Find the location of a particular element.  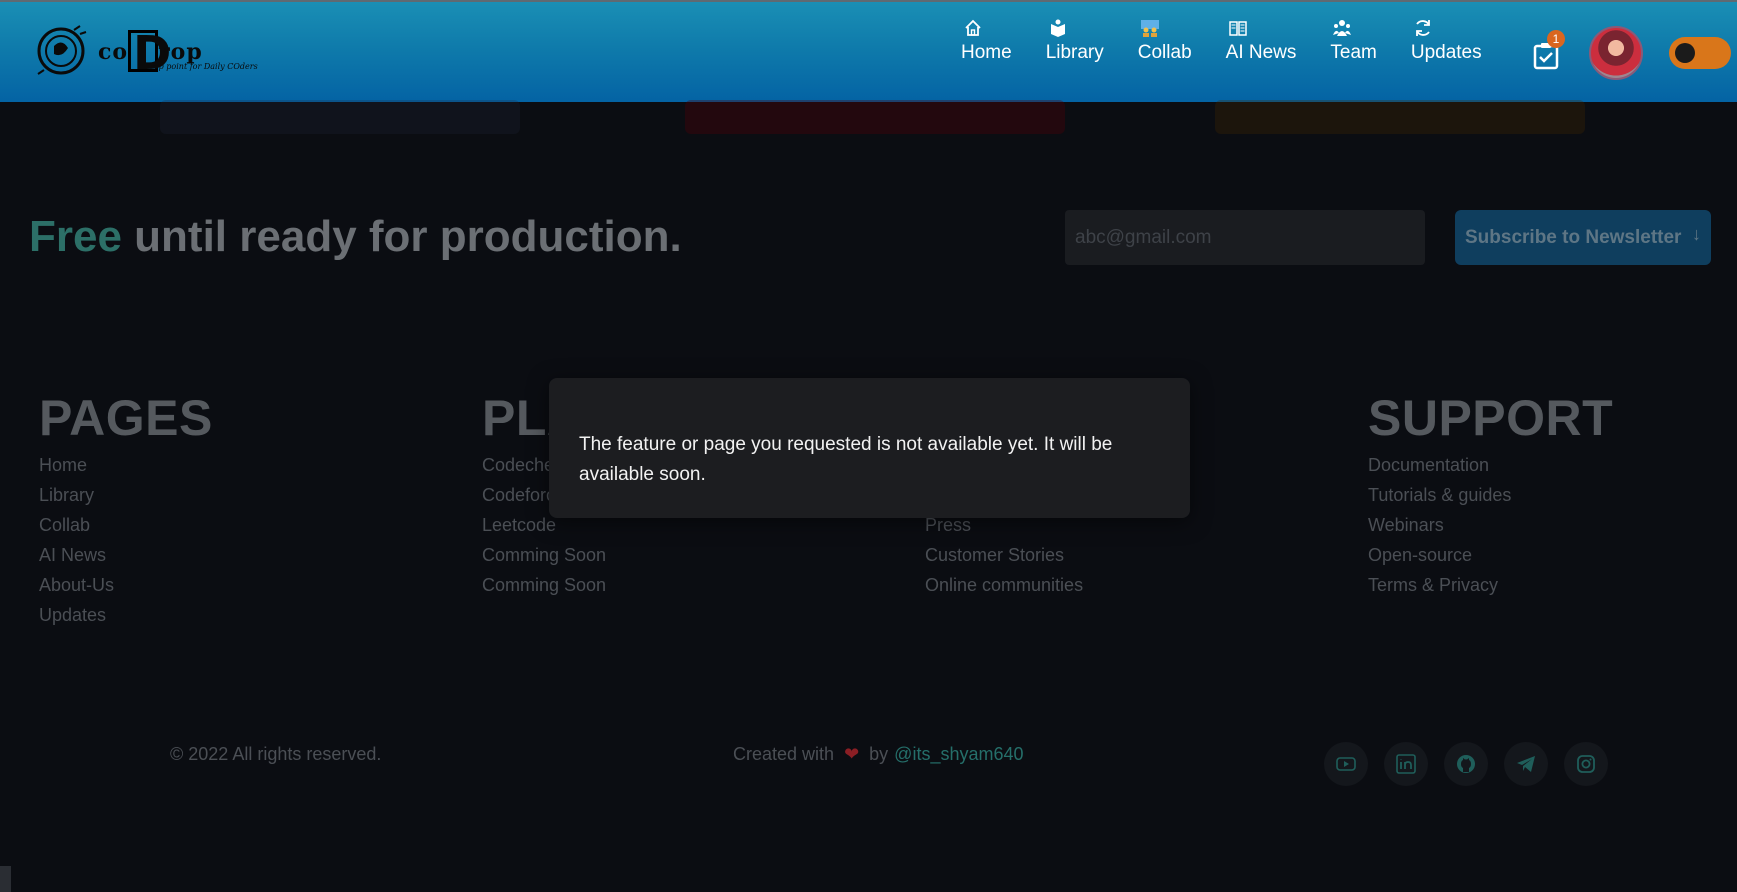

home-icon is located at coordinates (973, 27).